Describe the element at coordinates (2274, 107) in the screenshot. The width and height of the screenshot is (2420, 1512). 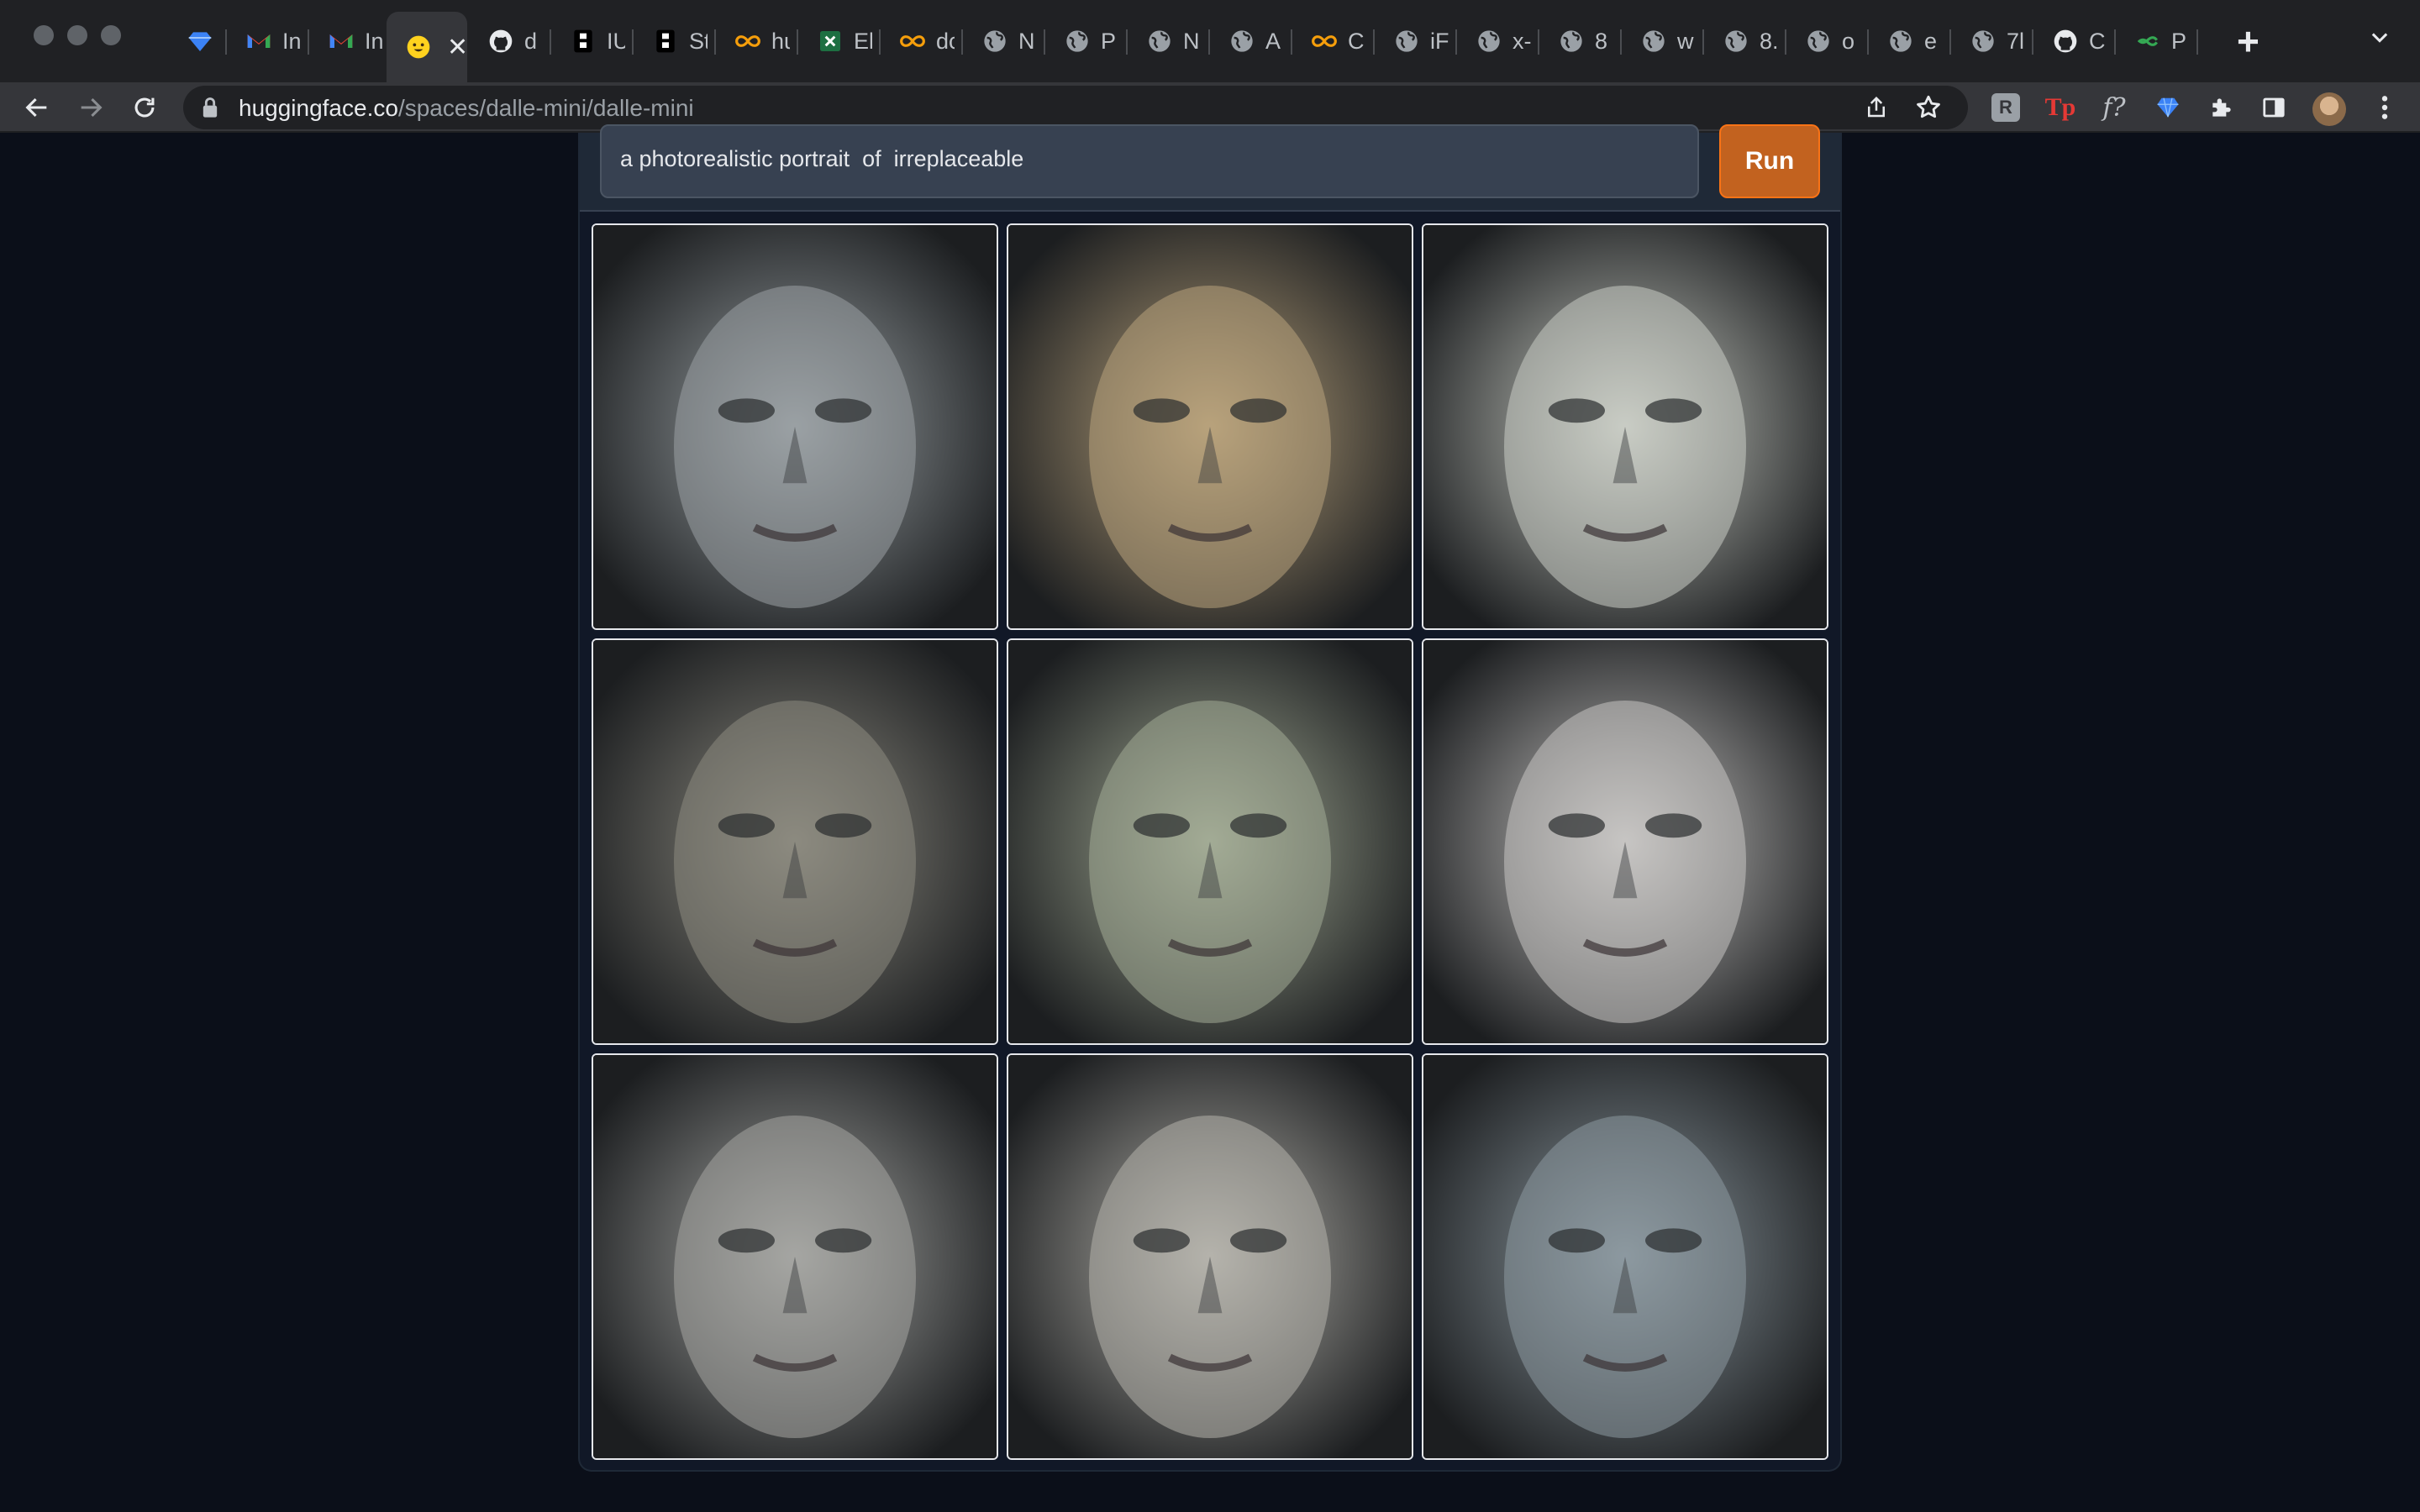
I see `side-panel-icon` at that location.